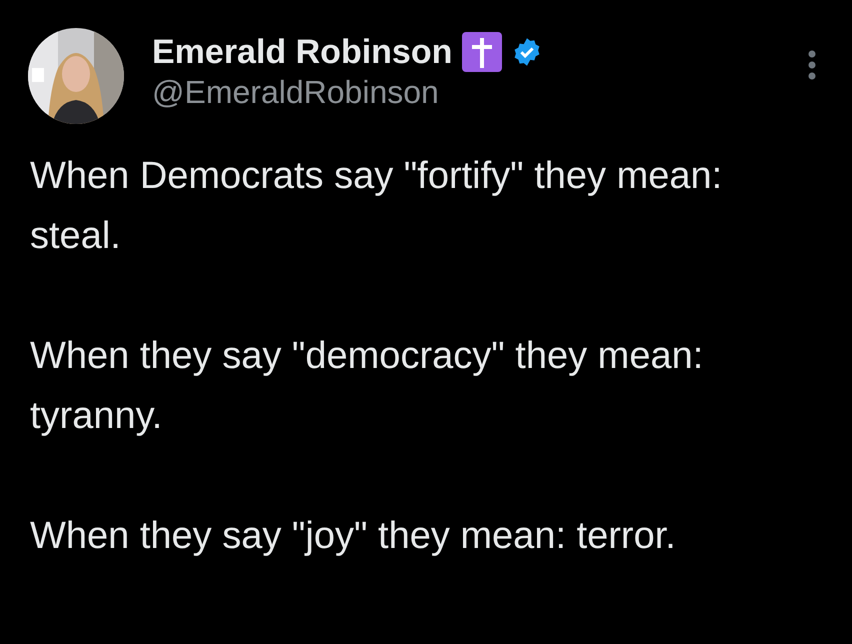 The image size is (852, 644). Describe the element at coordinates (377, 206) in the screenshot. I see `tweet-paragraph: When Democrats say "fortify" they mean: steal.` at that location.